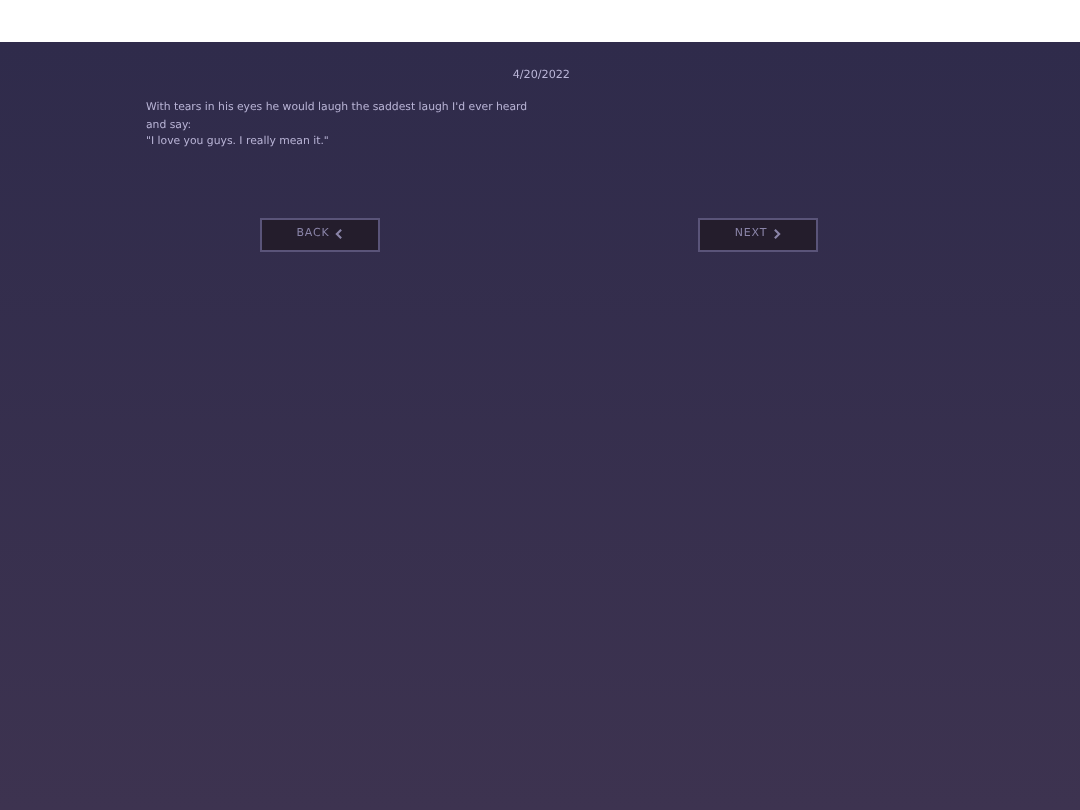 Image resolution: width=1080 pixels, height=810 pixels. Describe the element at coordinates (776, 234) in the screenshot. I see `chevron-right-icon` at that location.